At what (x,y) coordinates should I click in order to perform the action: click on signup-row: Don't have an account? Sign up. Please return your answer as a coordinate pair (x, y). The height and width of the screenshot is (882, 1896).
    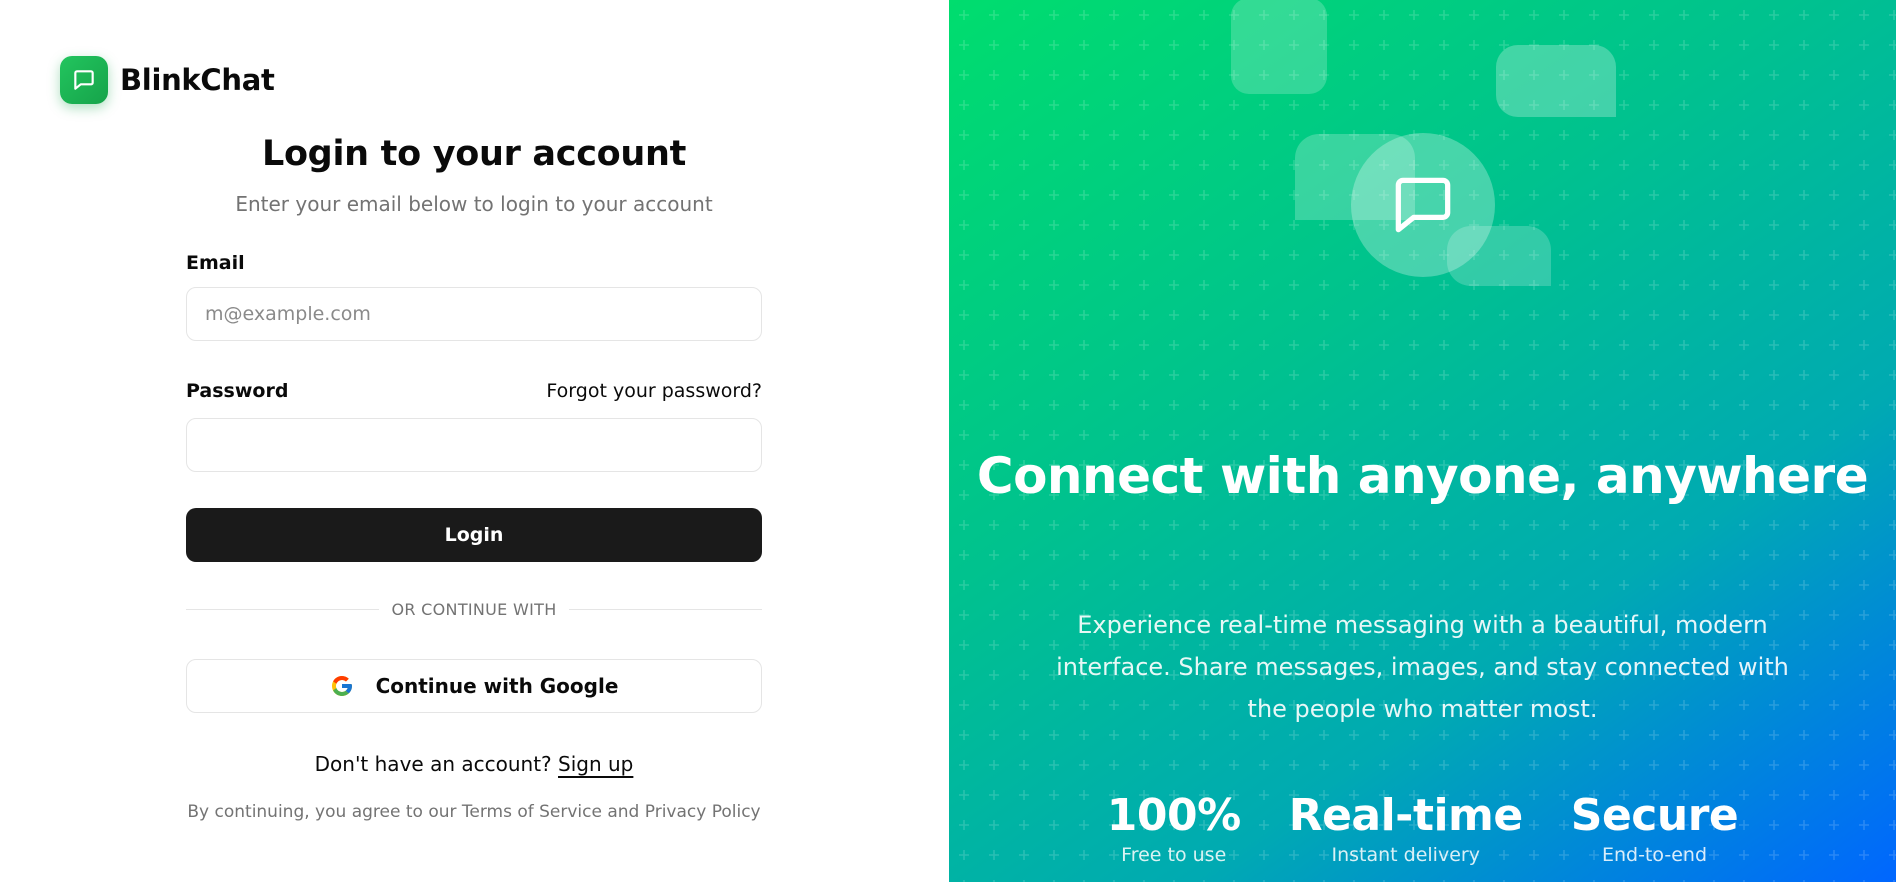
    Looking at the image, I should click on (474, 764).